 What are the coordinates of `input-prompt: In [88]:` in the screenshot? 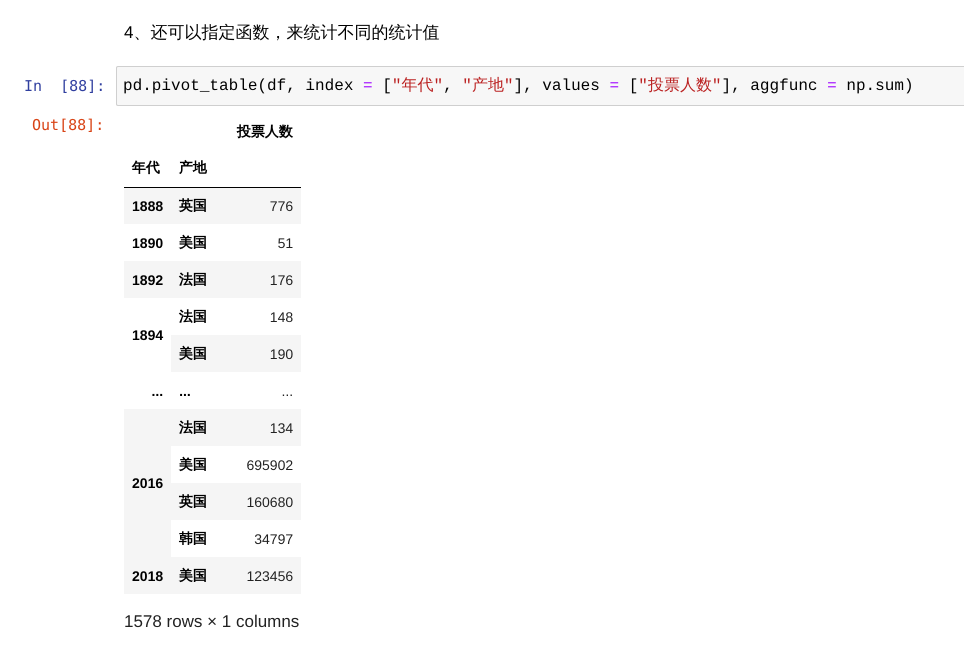 It's located at (64, 86).